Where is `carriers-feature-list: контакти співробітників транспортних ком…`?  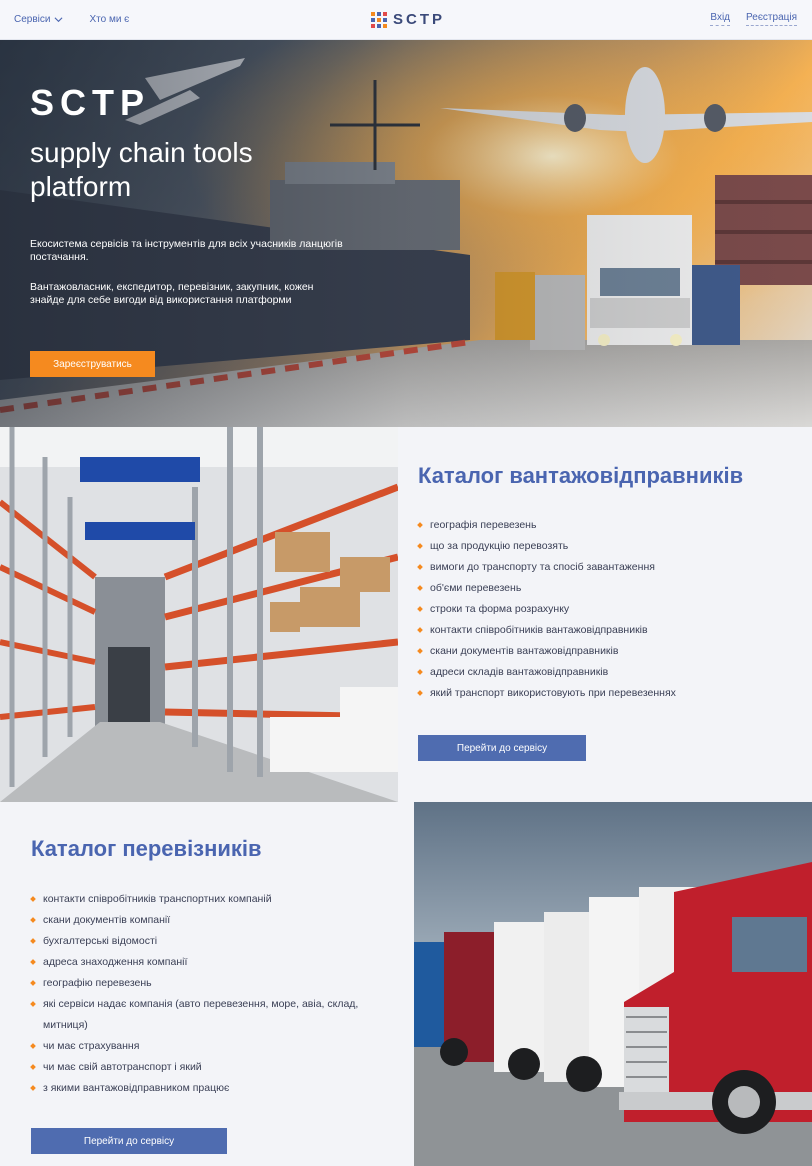
carriers-feature-list: контакти співробітників транспортних ком… is located at coordinates (216, 994).